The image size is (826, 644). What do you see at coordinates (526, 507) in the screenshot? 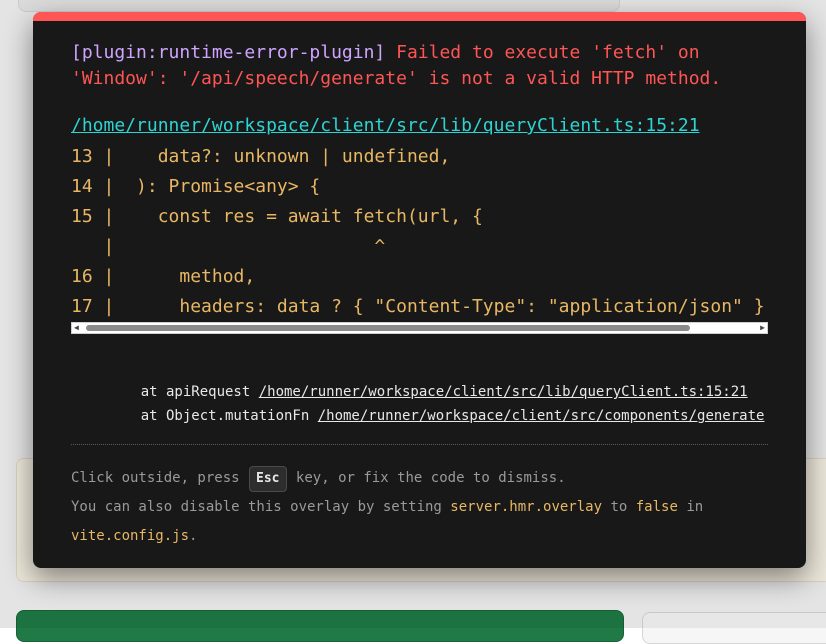
I see `setting-name: server.hmr.overlay` at bounding box center [526, 507].